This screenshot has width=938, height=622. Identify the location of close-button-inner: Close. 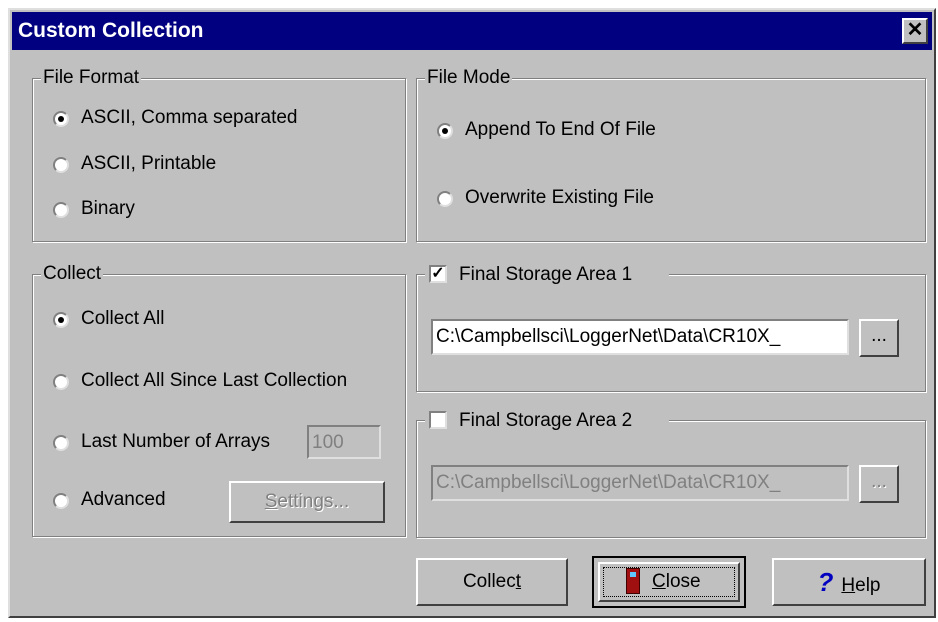
(669, 582).